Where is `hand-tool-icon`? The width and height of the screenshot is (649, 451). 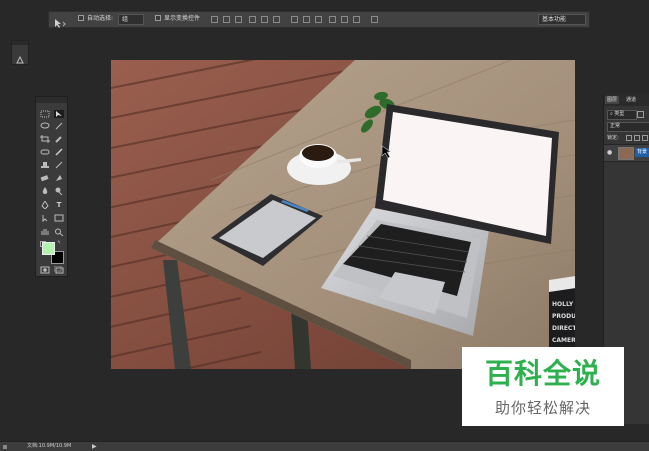 hand-tool-icon is located at coordinates (45, 232).